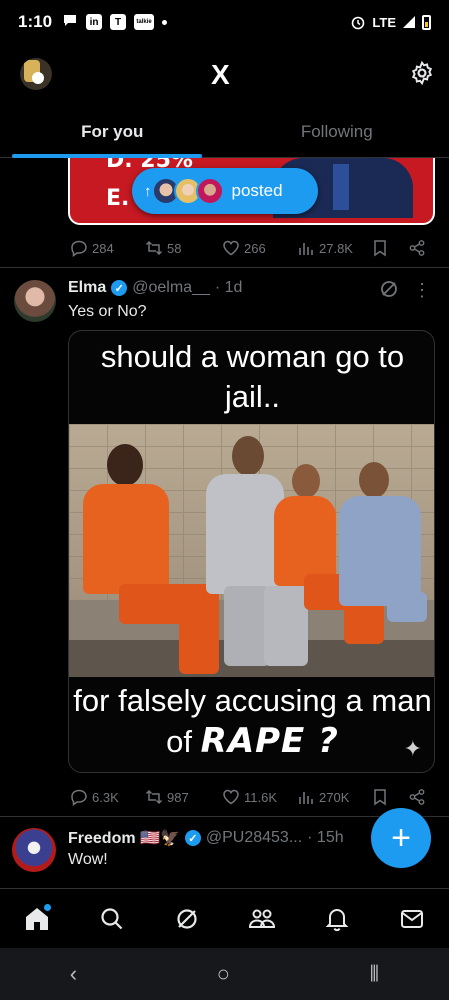  Describe the element at coordinates (257, 190) in the screenshot. I see `posted-label: posted` at that location.